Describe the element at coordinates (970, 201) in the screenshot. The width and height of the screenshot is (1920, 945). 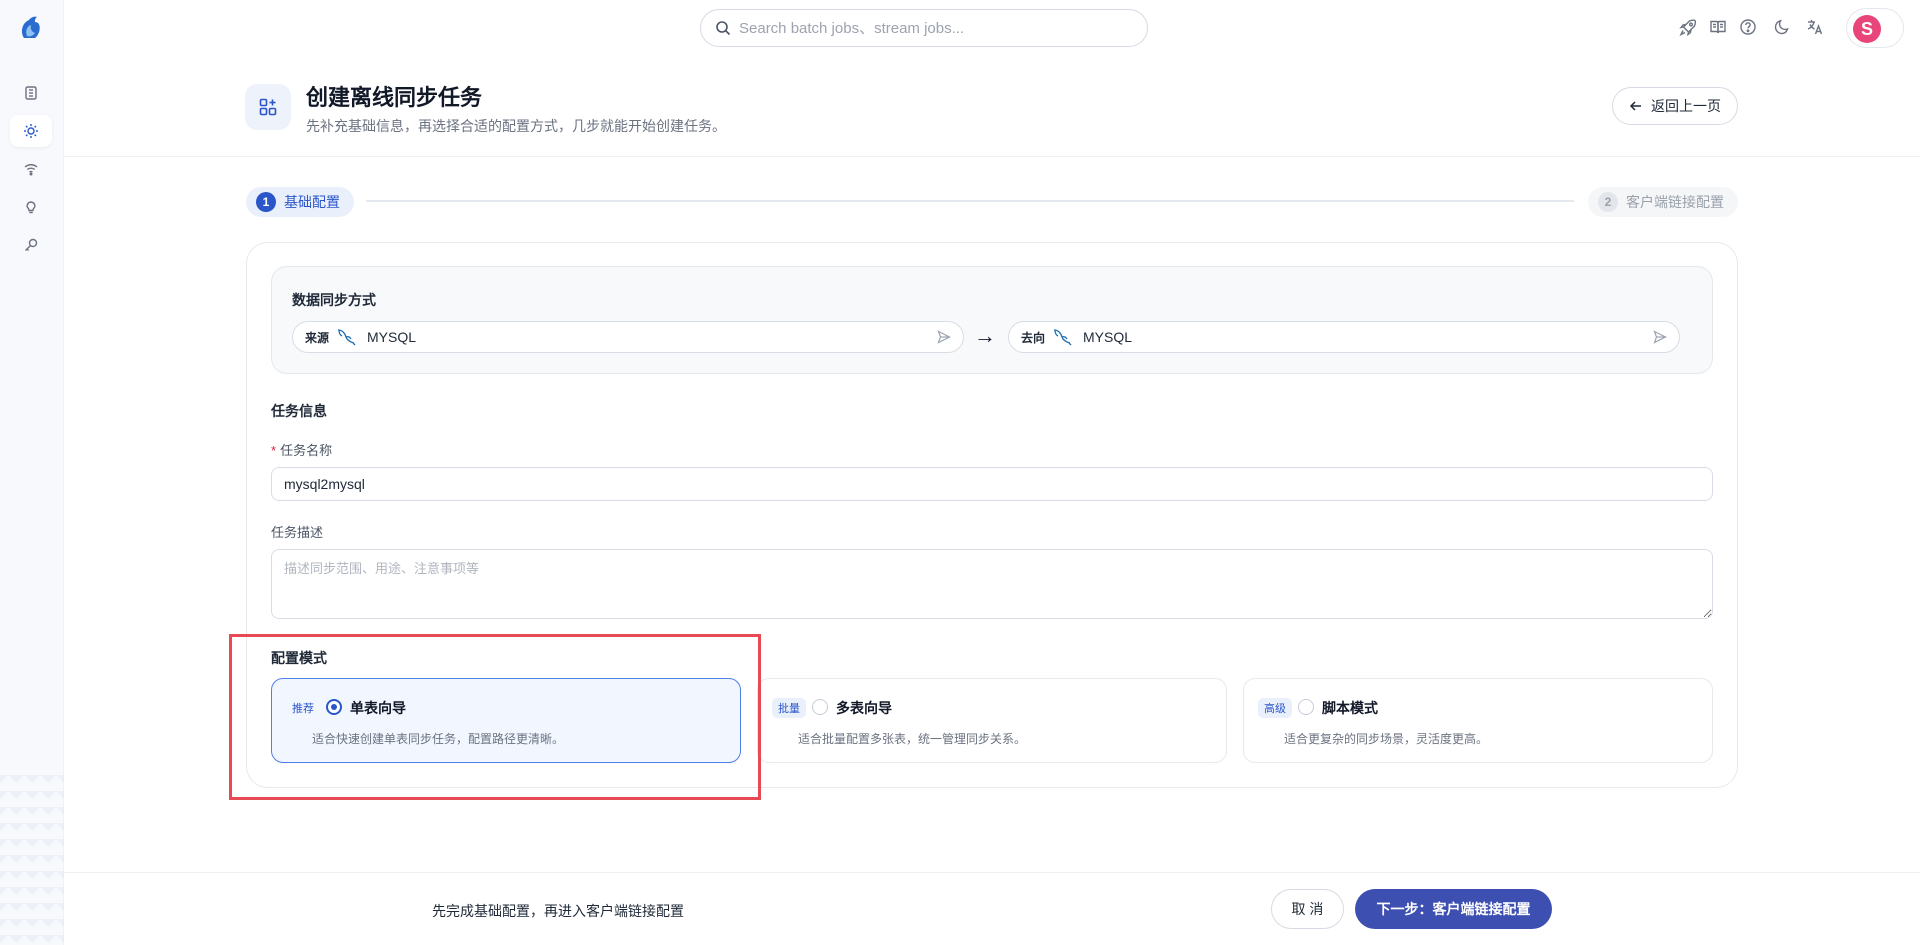
I see `stepper-connector` at that location.